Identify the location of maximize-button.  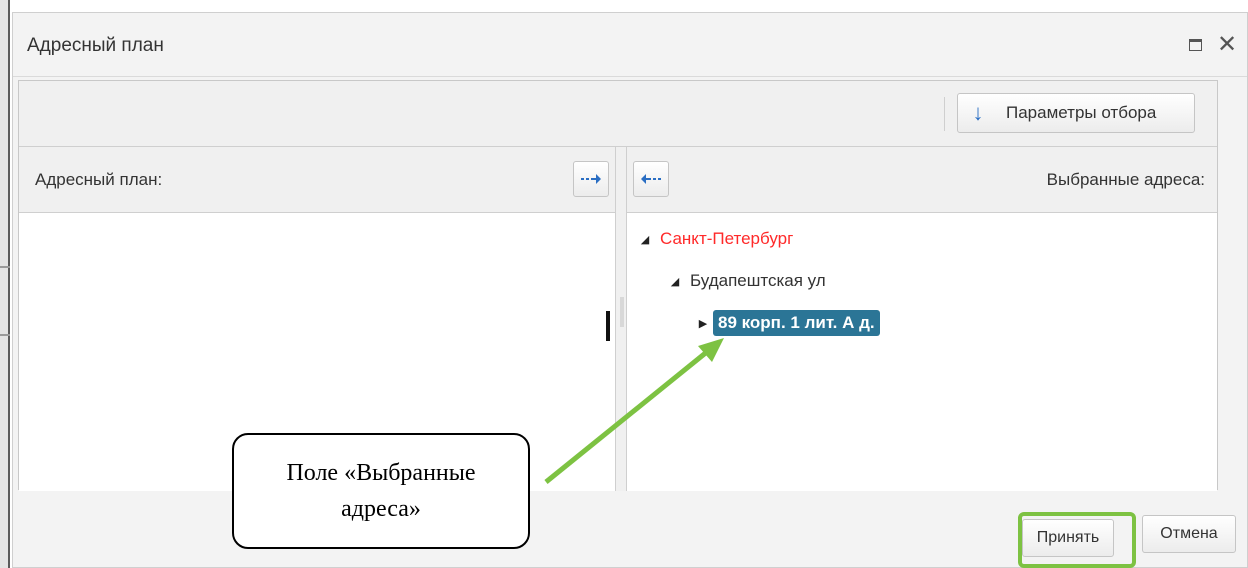
(1195, 45).